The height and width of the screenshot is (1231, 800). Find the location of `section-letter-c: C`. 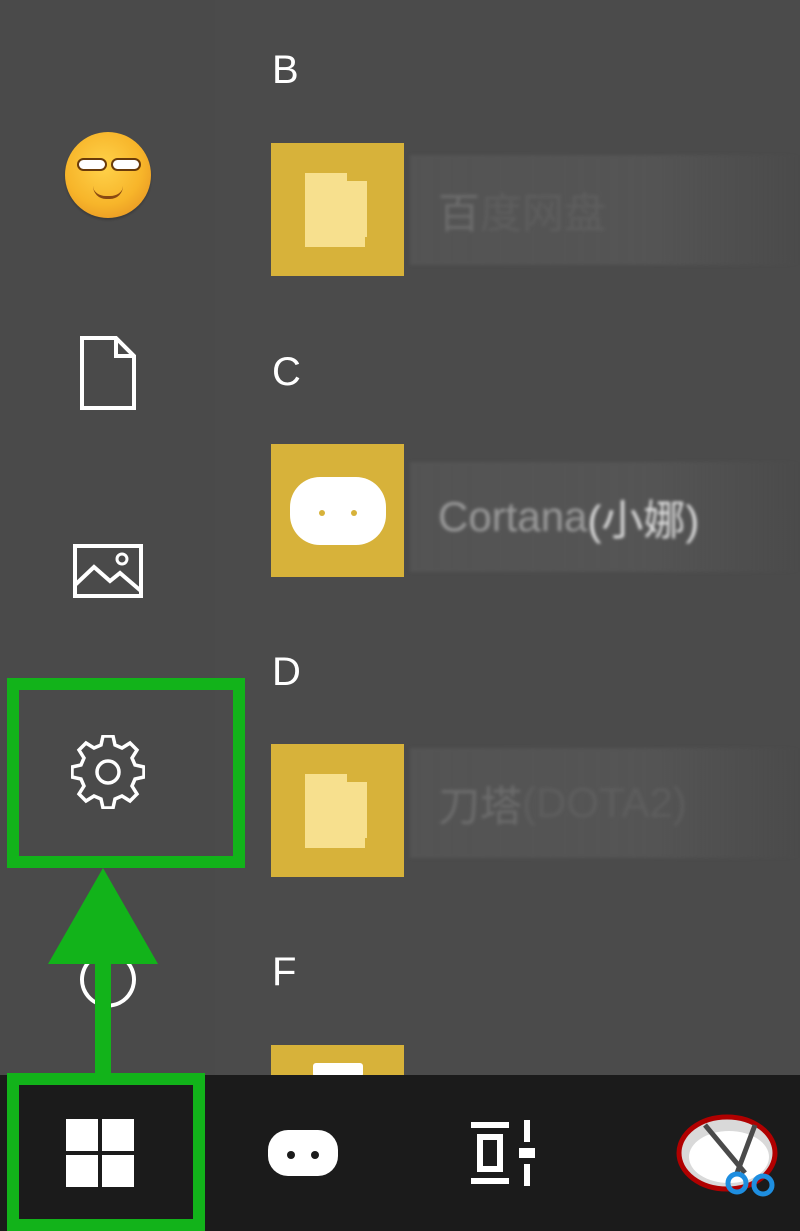

section-letter-c: C is located at coordinates (286, 372).